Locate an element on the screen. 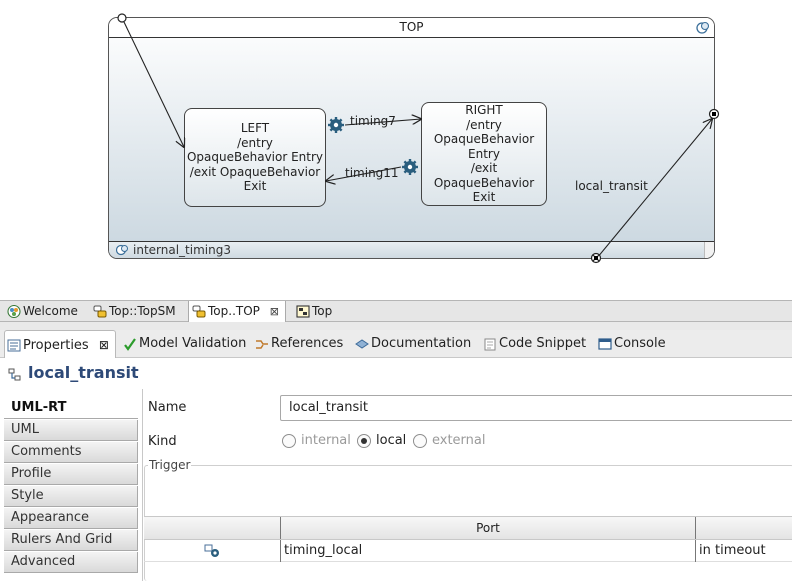  column-header-event is located at coordinates (744, 528).